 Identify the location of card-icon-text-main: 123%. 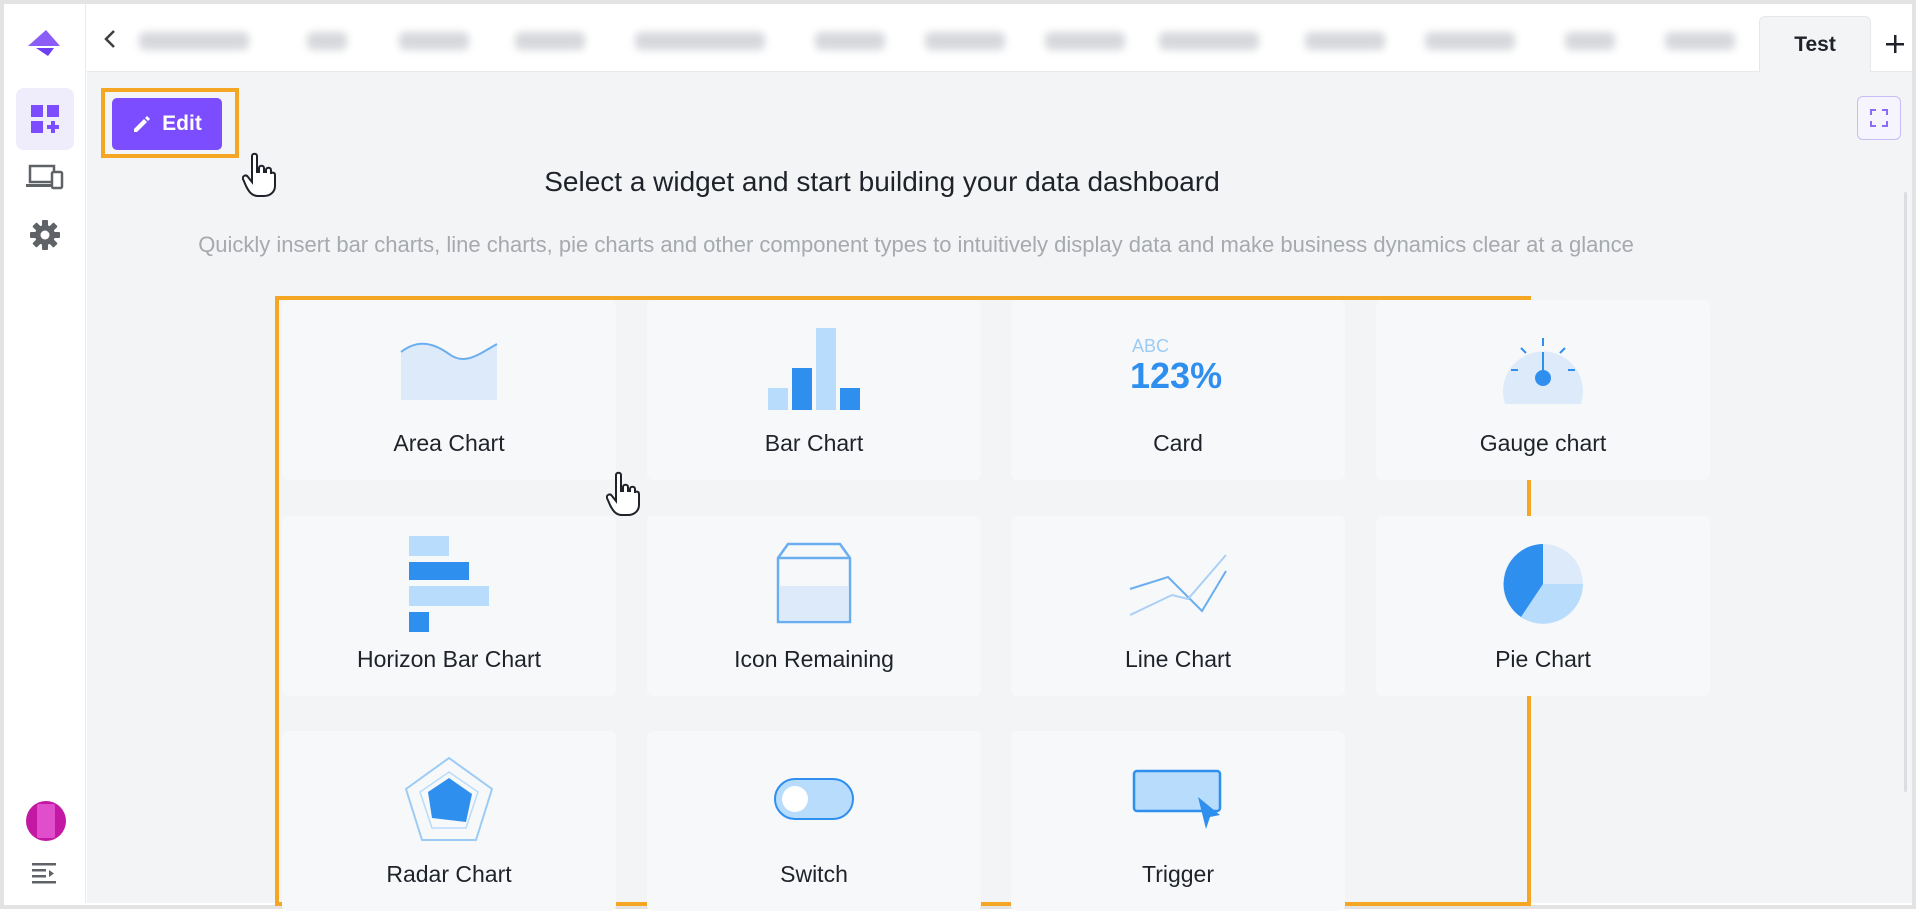
(1176, 375).